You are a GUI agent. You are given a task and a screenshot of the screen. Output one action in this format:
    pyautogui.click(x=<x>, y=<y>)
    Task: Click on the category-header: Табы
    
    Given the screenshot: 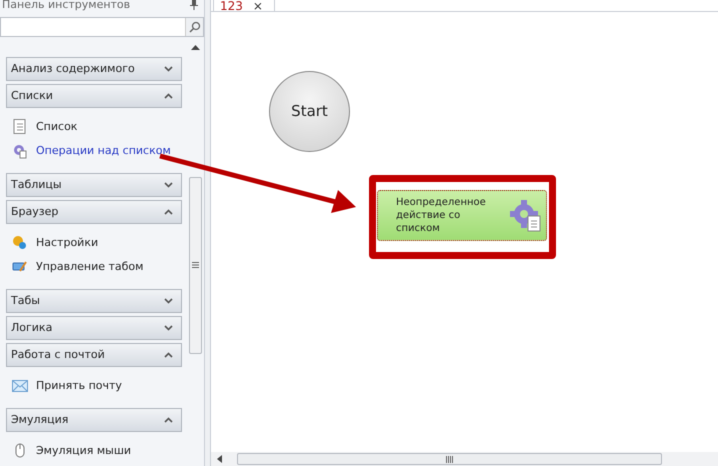 What is the action you would take?
    pyautogui.click(x=94, y=300)
    